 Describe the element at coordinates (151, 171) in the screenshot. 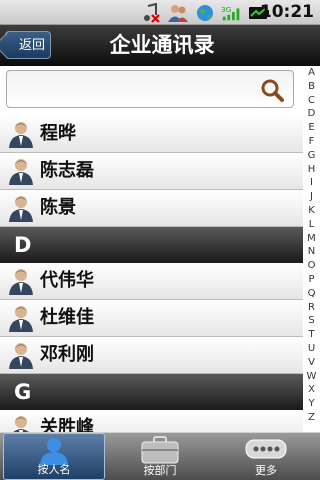

I see `contact-row: 陈志磊` at that location.